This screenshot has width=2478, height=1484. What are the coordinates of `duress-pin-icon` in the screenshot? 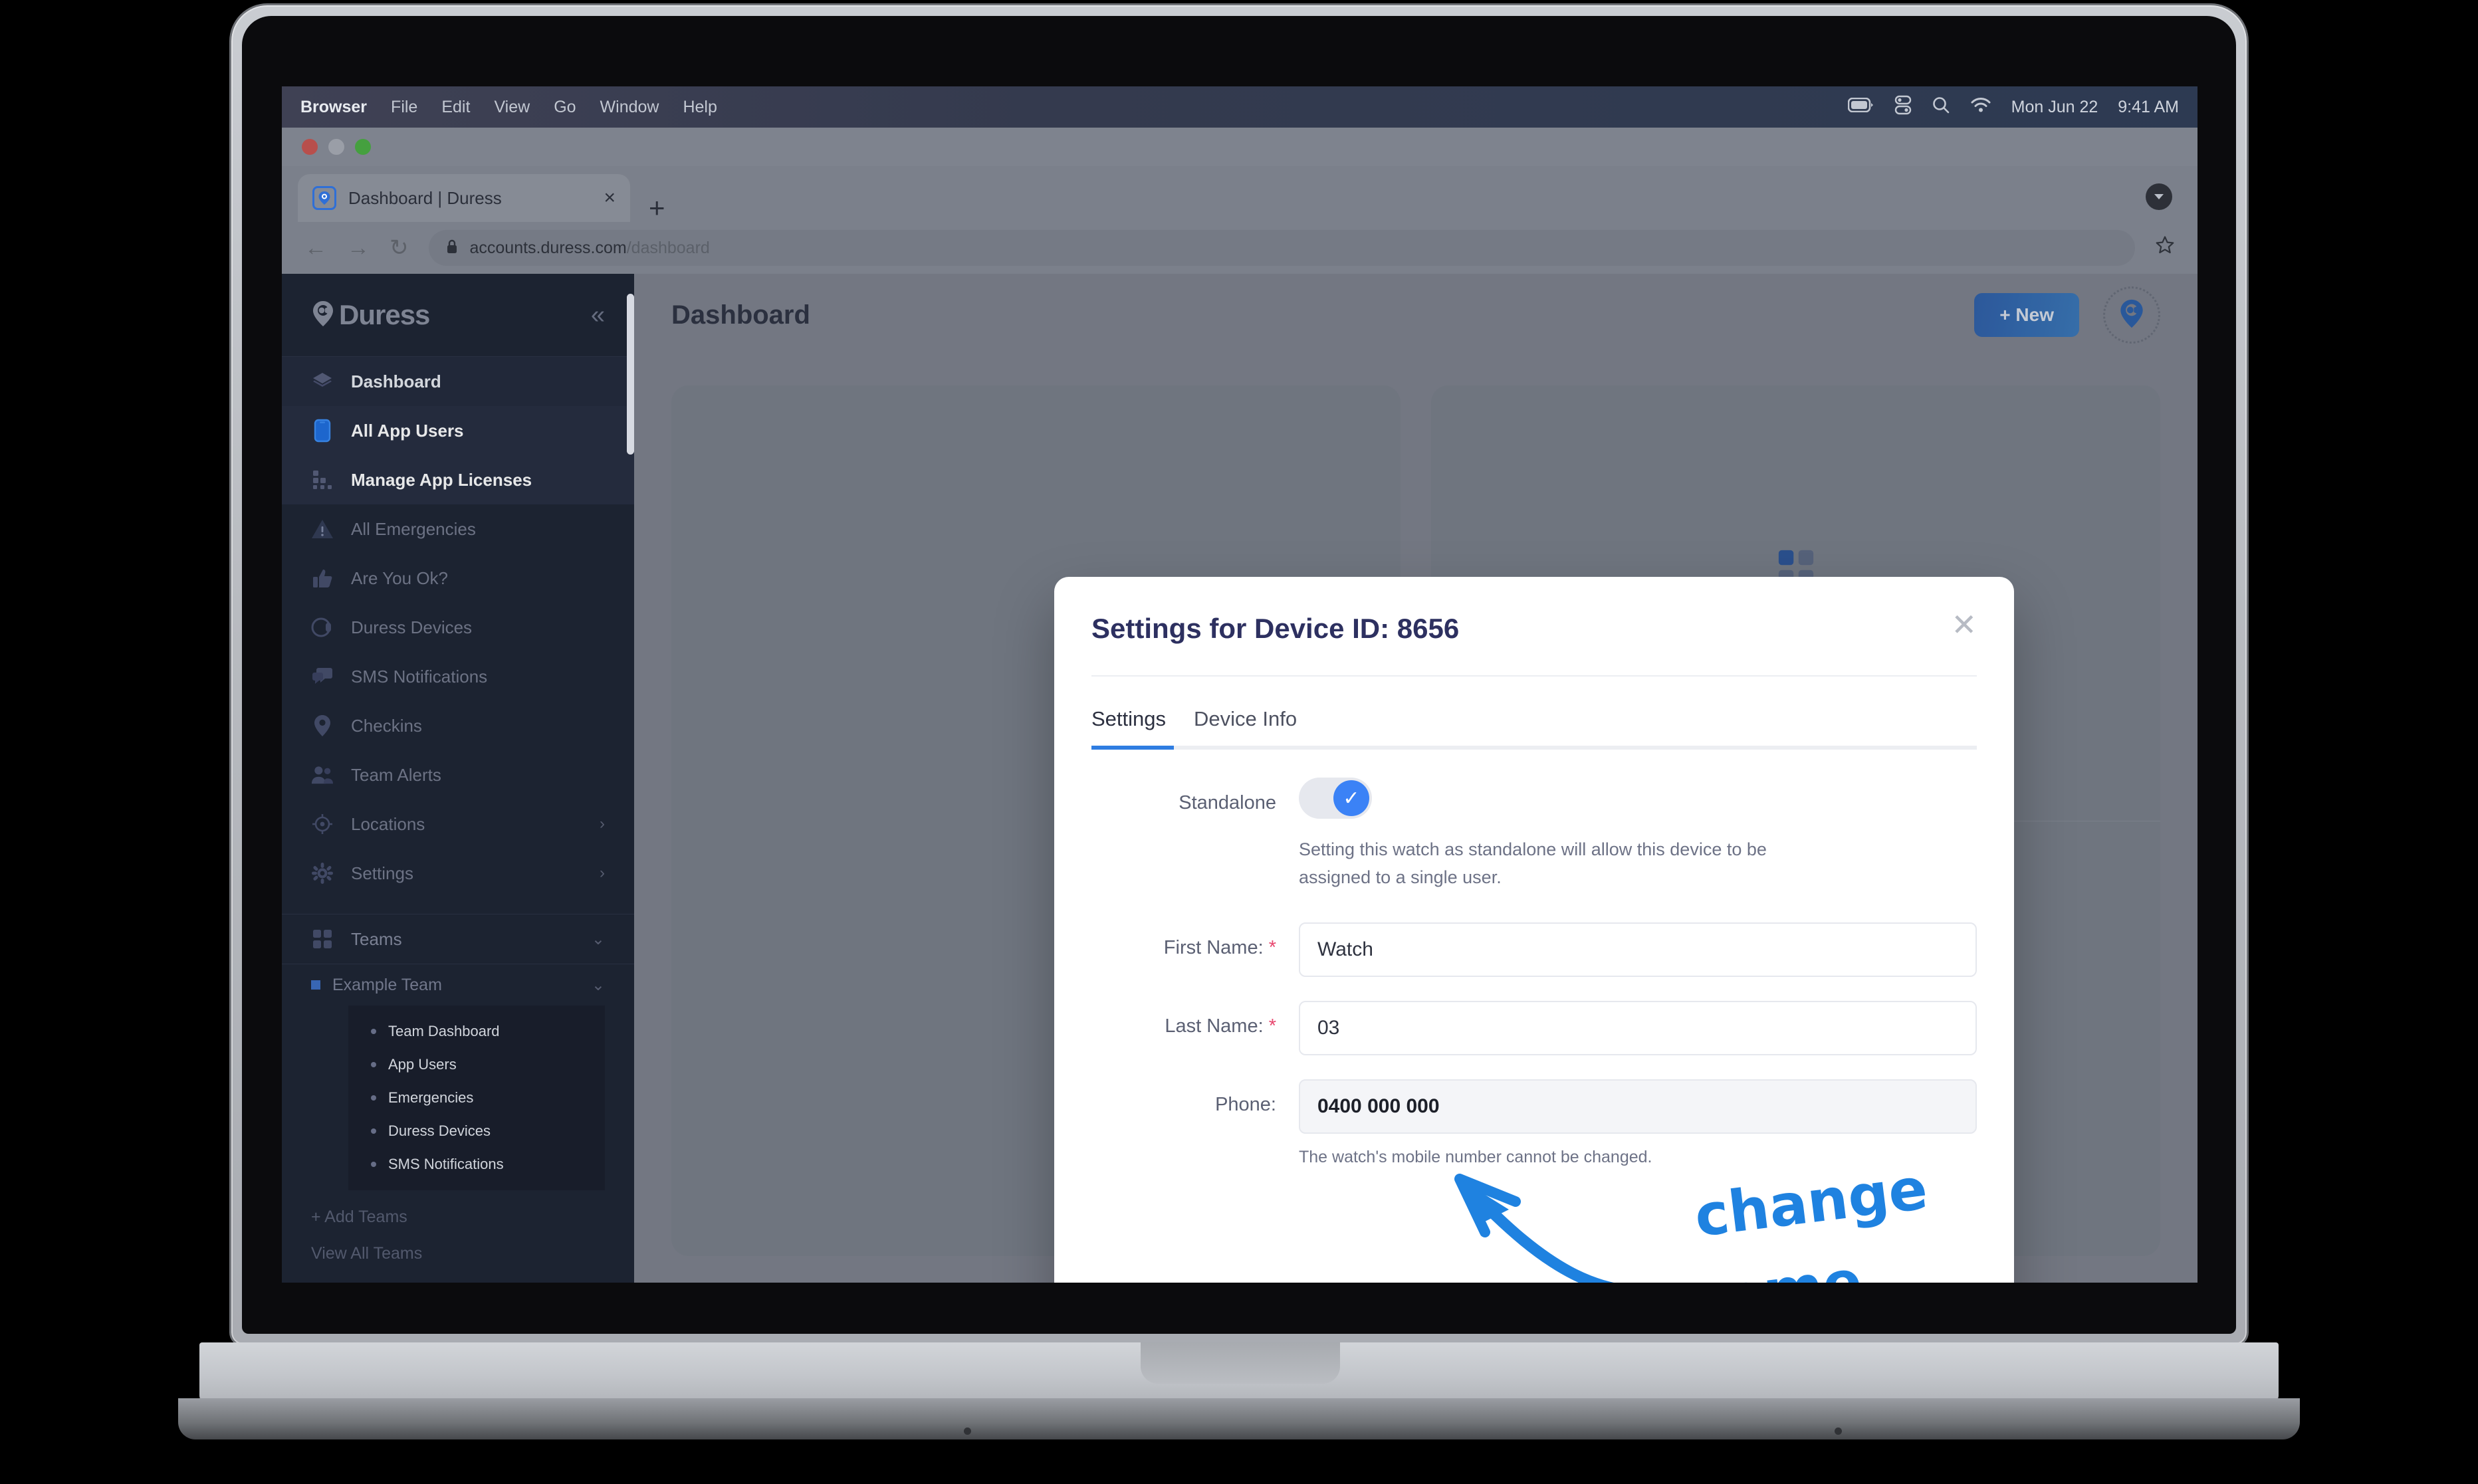 It's located at (324, 198).